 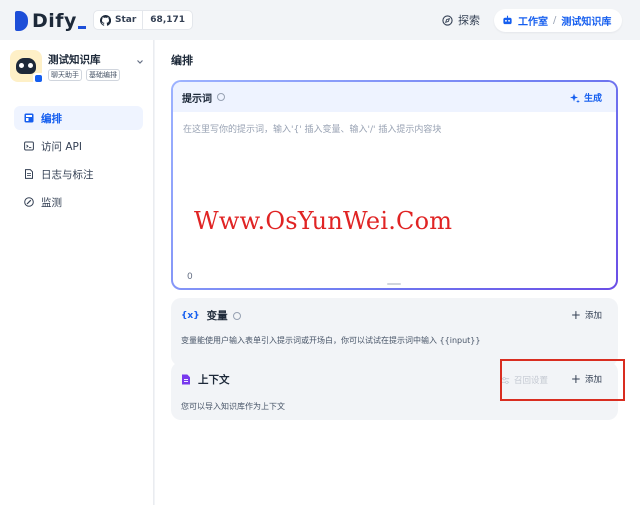 I want to click on add-variable-button: + 添加, so click(x=586, y=315).